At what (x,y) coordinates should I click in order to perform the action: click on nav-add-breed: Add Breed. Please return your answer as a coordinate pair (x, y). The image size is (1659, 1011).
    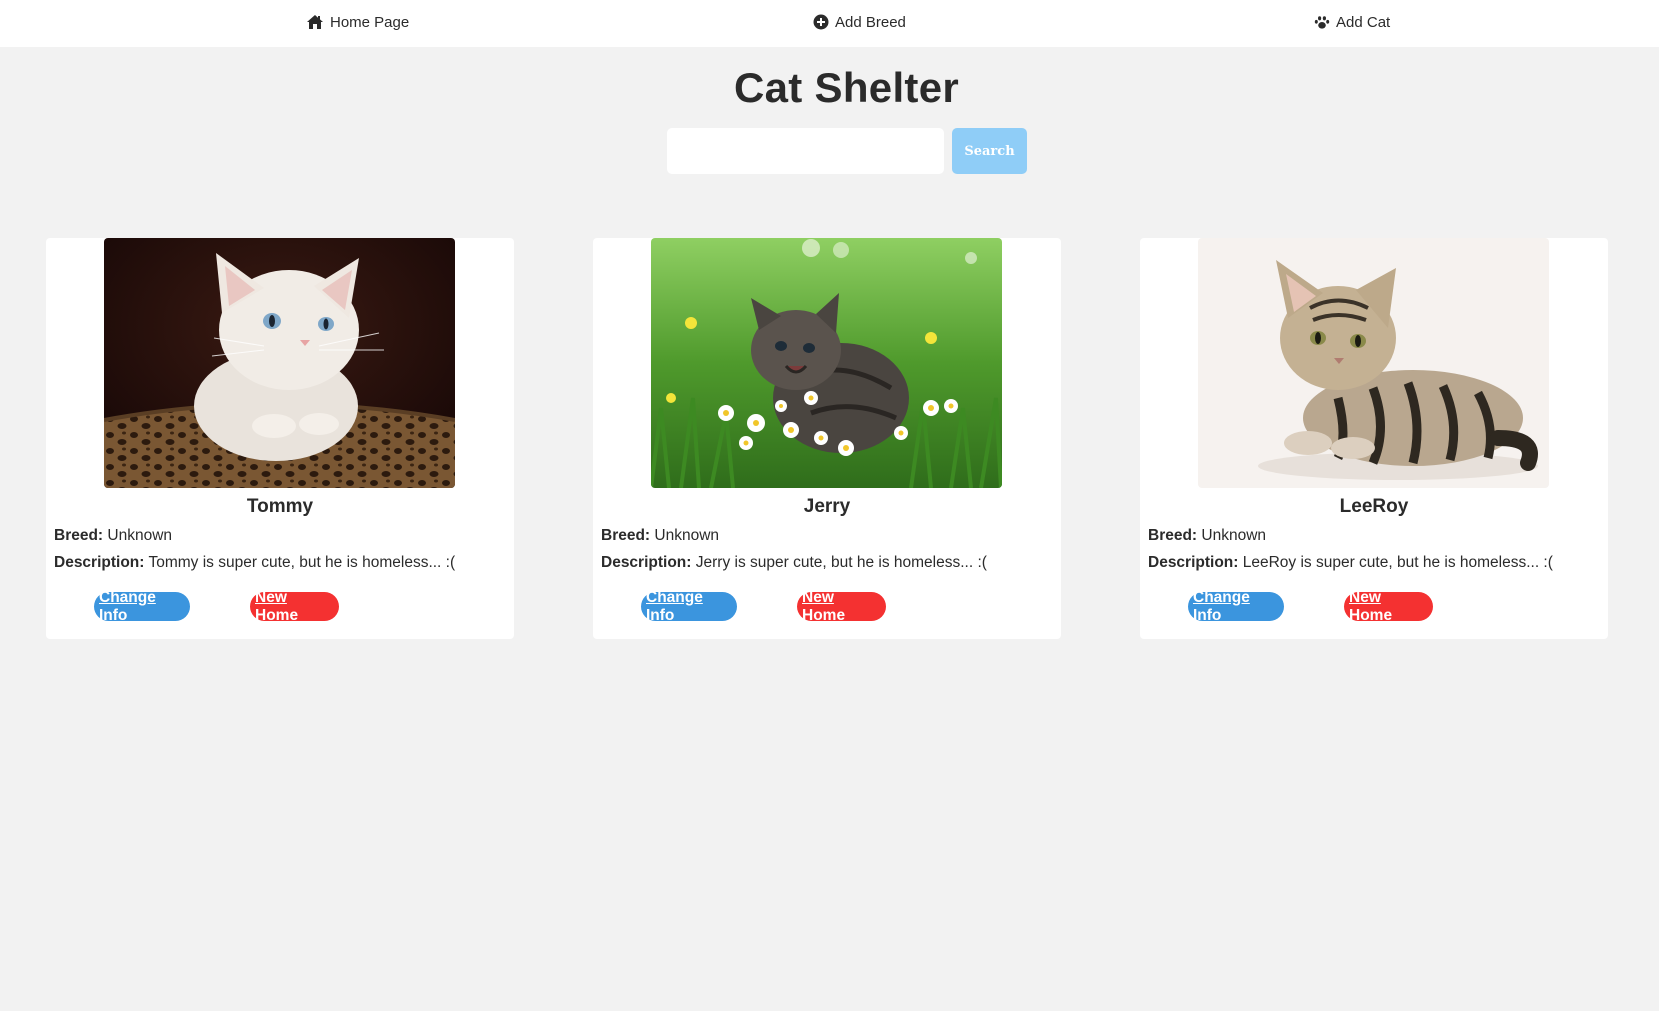
    Looking at the image, I should click on (859, 22).